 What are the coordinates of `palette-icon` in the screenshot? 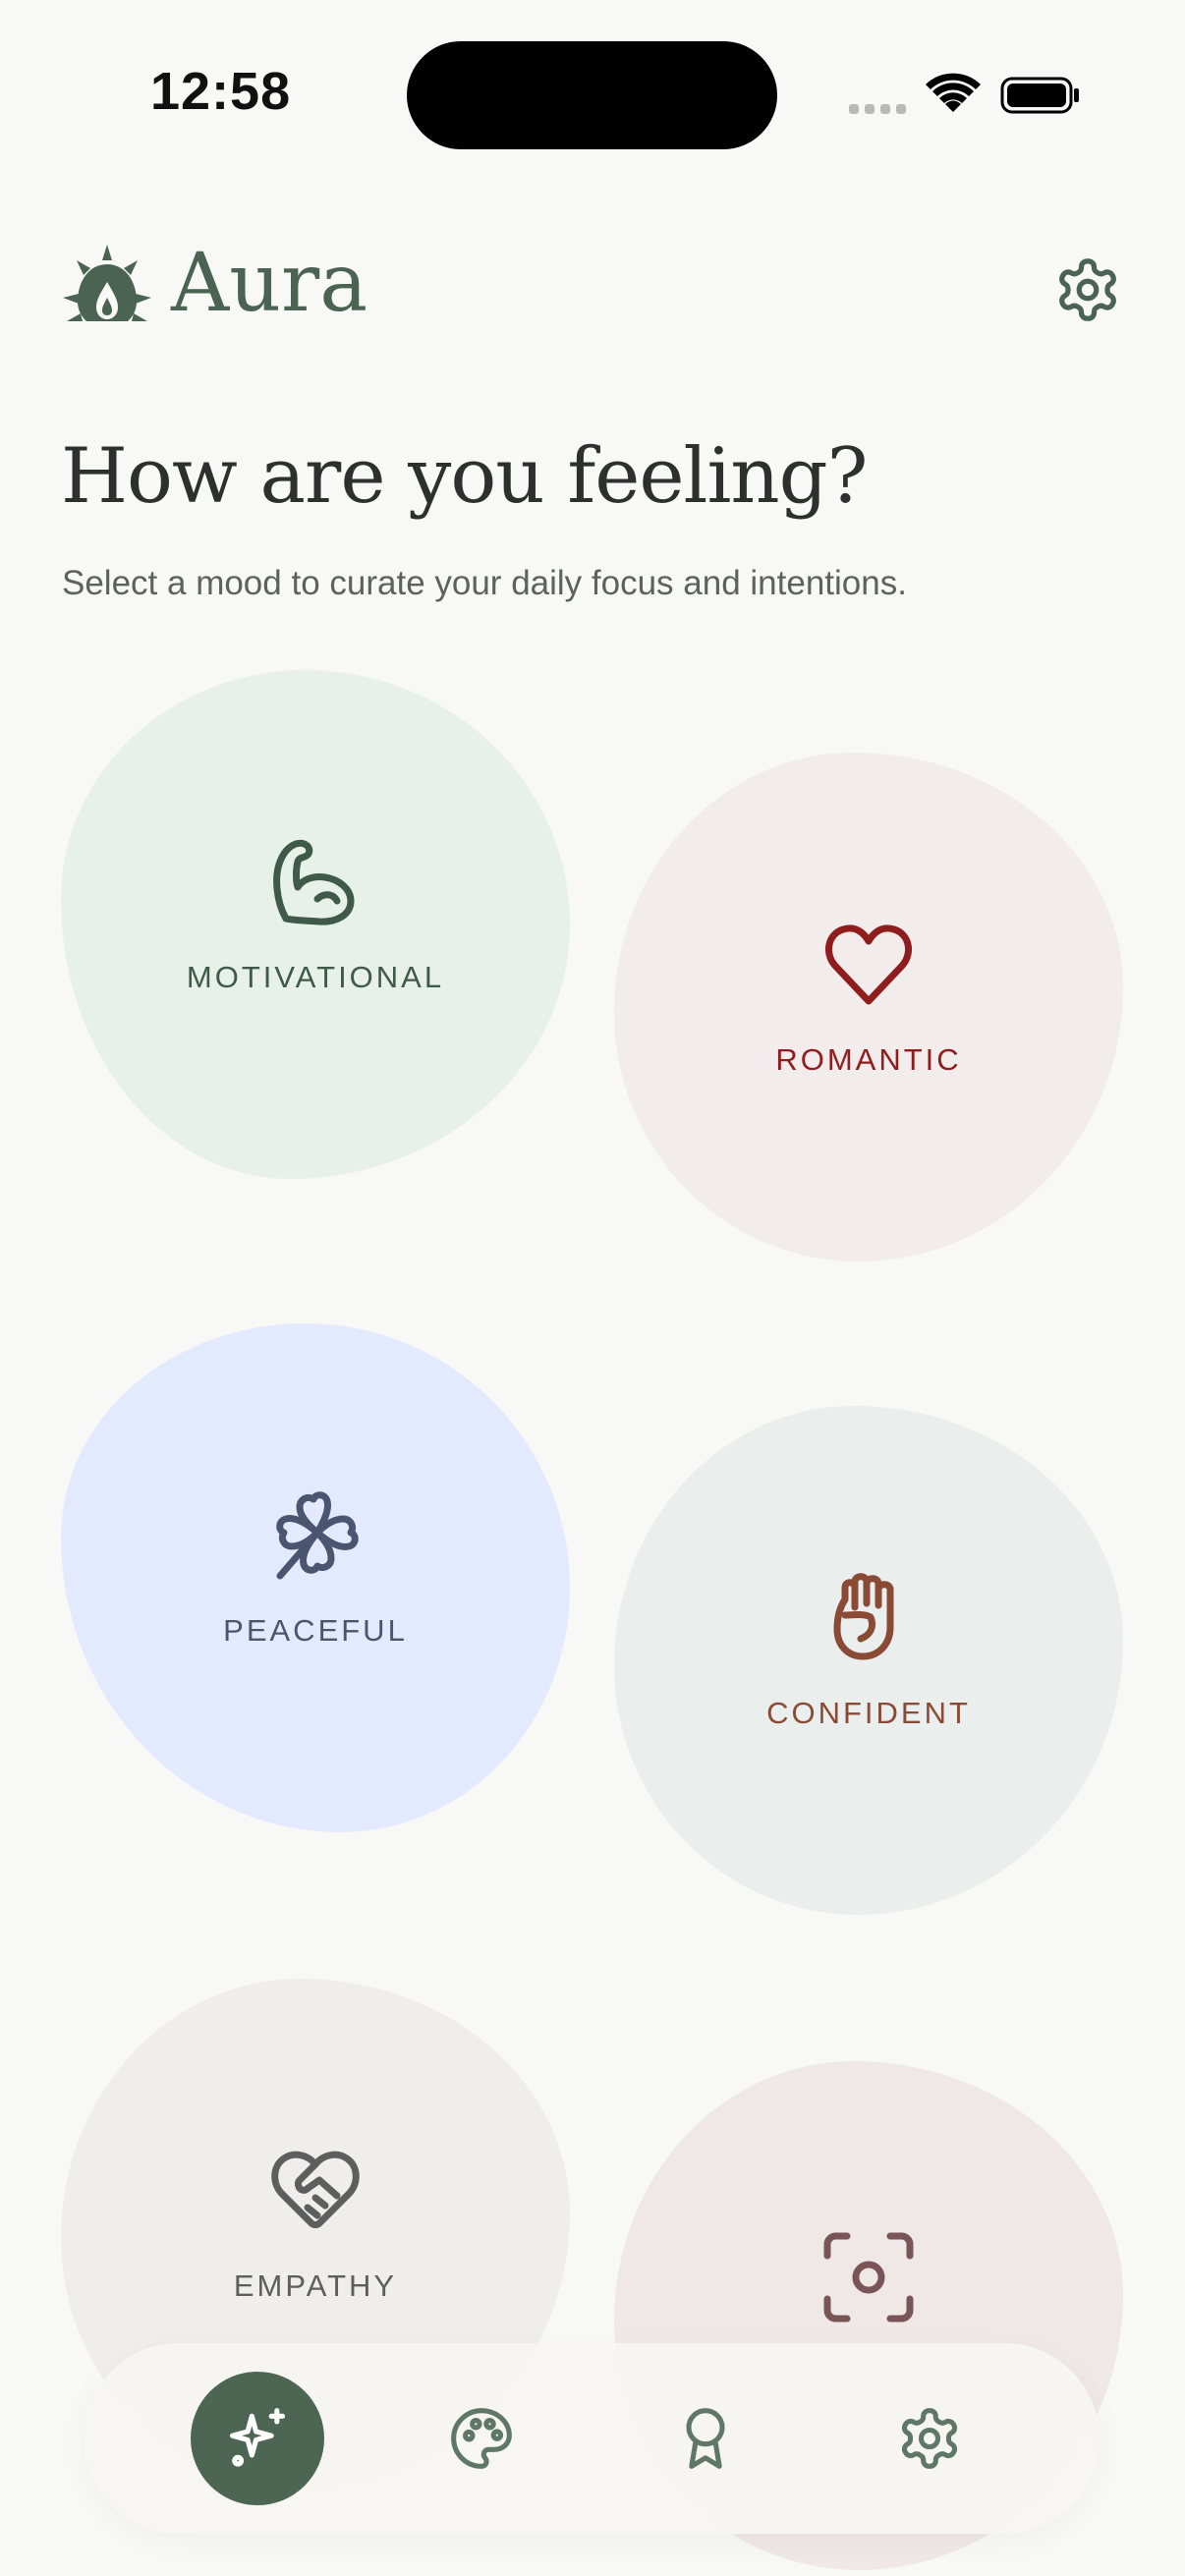 It's located at (482, 2438).